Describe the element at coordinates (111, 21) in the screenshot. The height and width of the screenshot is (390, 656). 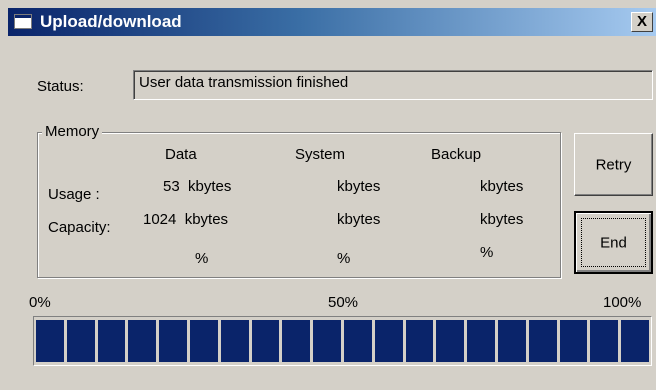
I see `window-title: Upload/download` at that location.